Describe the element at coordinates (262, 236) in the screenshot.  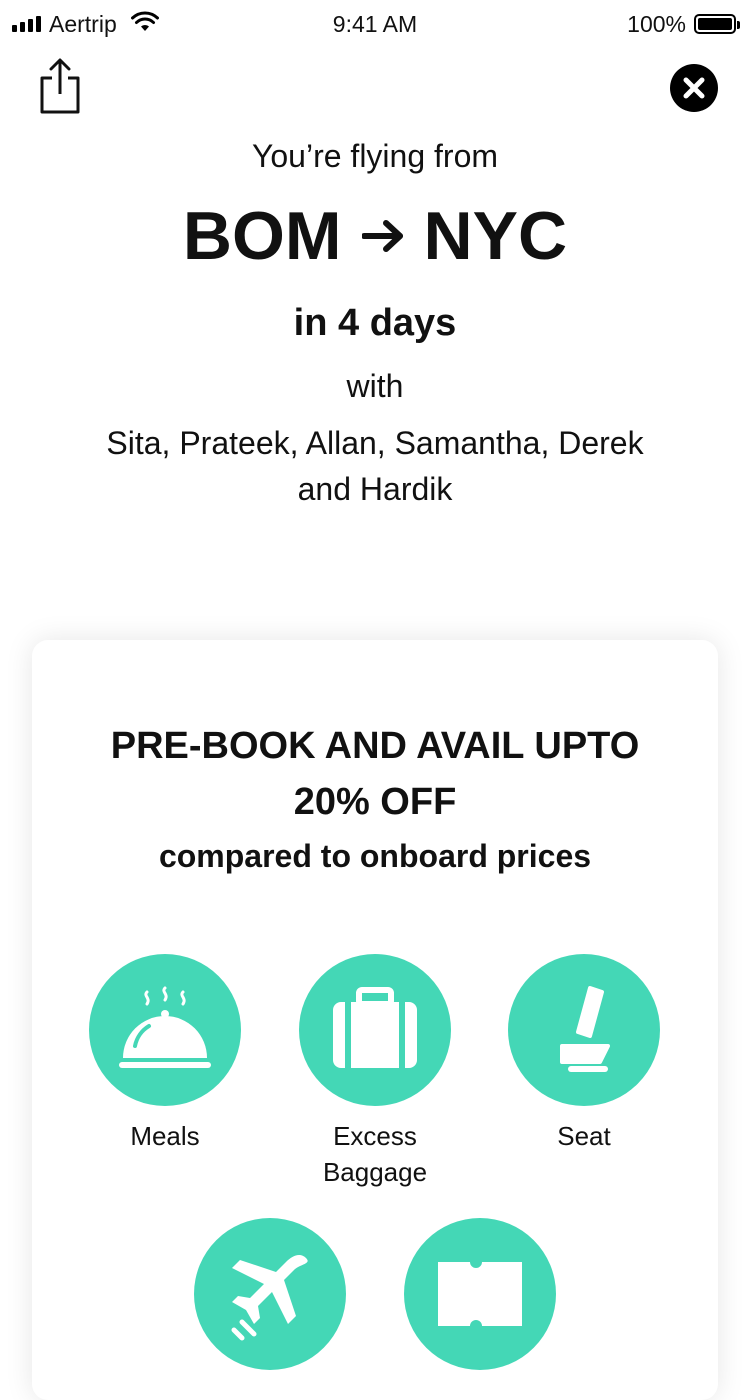
I see `origin-code: BOM` at that location.